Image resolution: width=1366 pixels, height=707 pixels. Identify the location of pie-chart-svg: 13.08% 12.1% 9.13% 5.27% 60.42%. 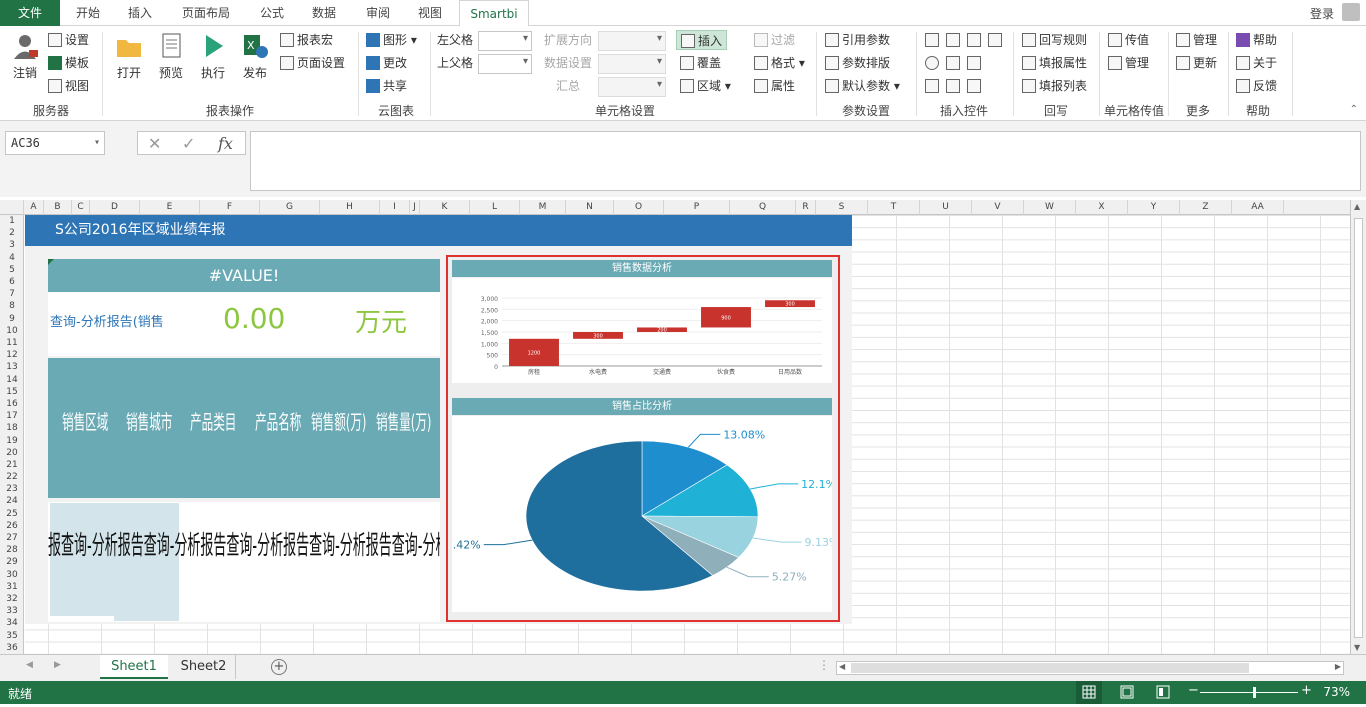
(639, 514).